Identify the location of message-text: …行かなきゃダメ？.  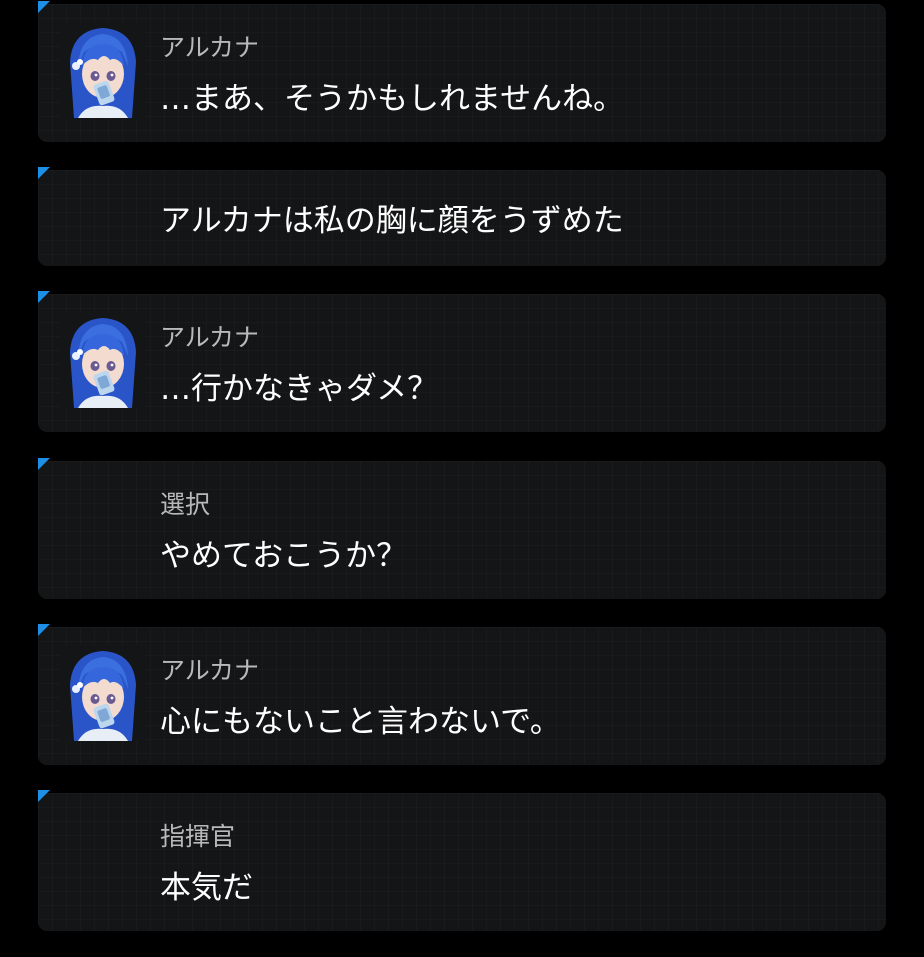
(299, 389).